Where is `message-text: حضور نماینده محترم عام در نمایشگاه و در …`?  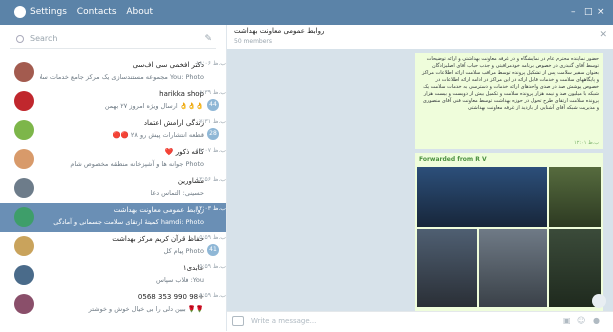
message-text: حضور نماینده محترم عام در نمایشگاه و در … is located at coordinates (510, 83).